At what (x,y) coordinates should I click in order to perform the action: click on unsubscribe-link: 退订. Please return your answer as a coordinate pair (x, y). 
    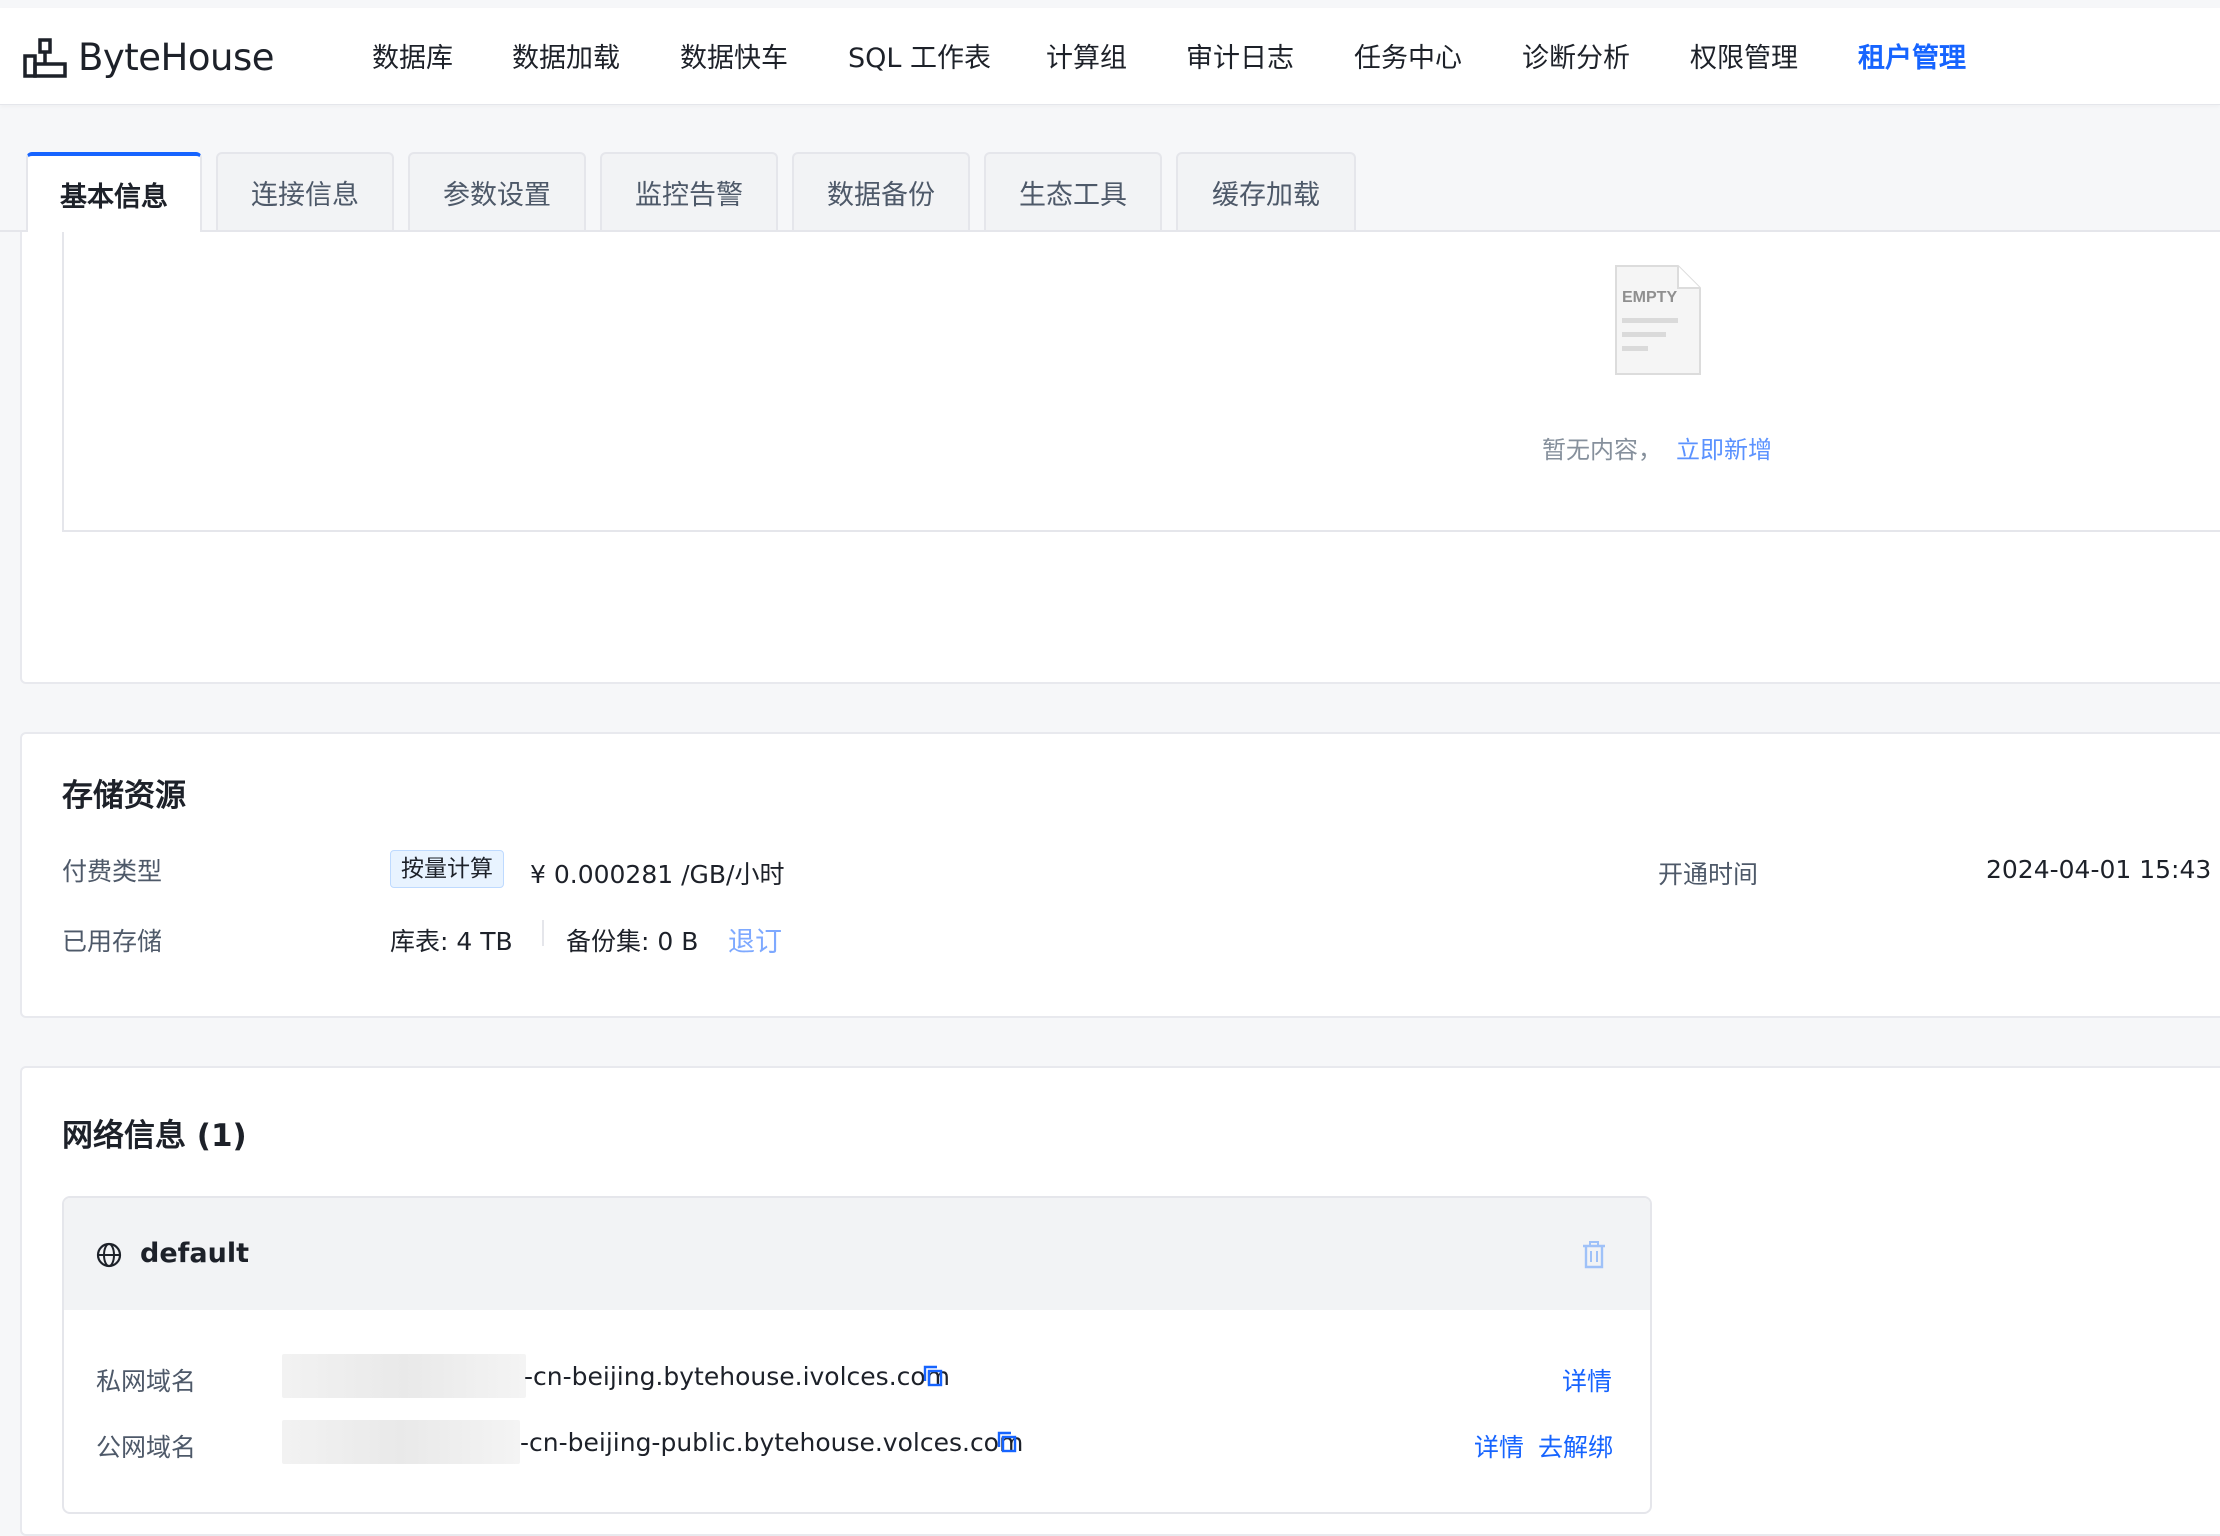
    Looking at the image, I should click on (755, 939).